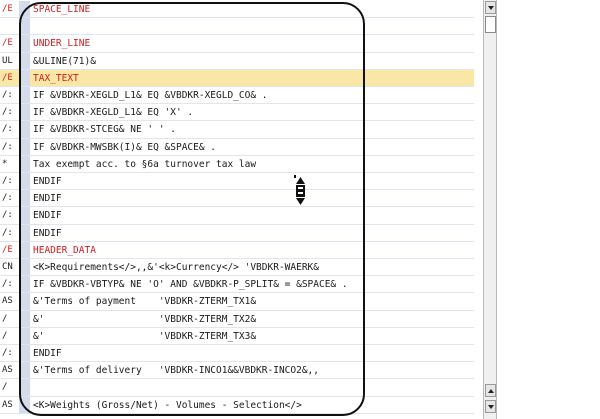 This screenshot has width=600, height=419. Describe the element at coordinates (144, 301) in the screenshot. I see `line-text: &'Terms of payment 'VBDKR-ZTERM_TX1&` at that location.